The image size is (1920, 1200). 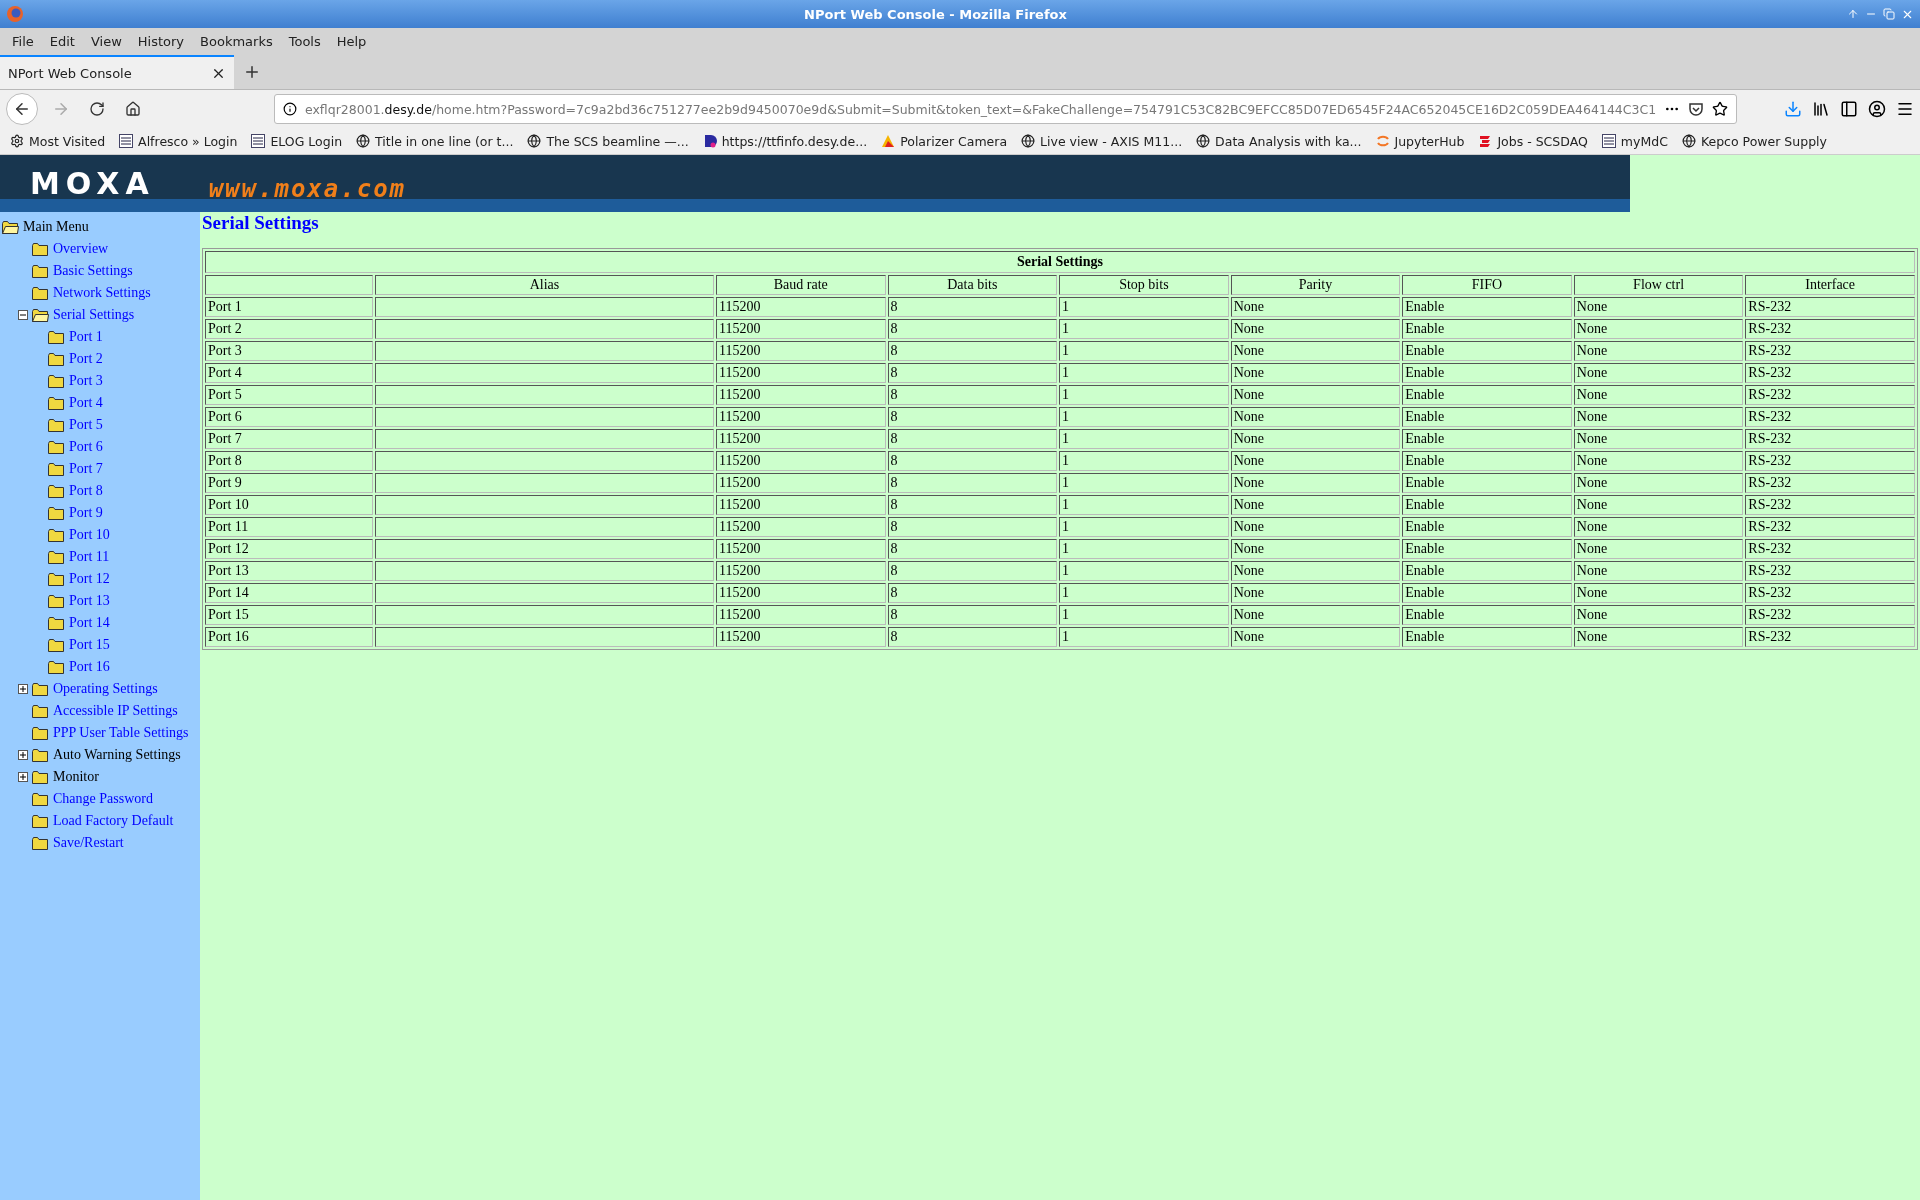 I want to click on menu-item: Edit, so click(x=62, y=41).